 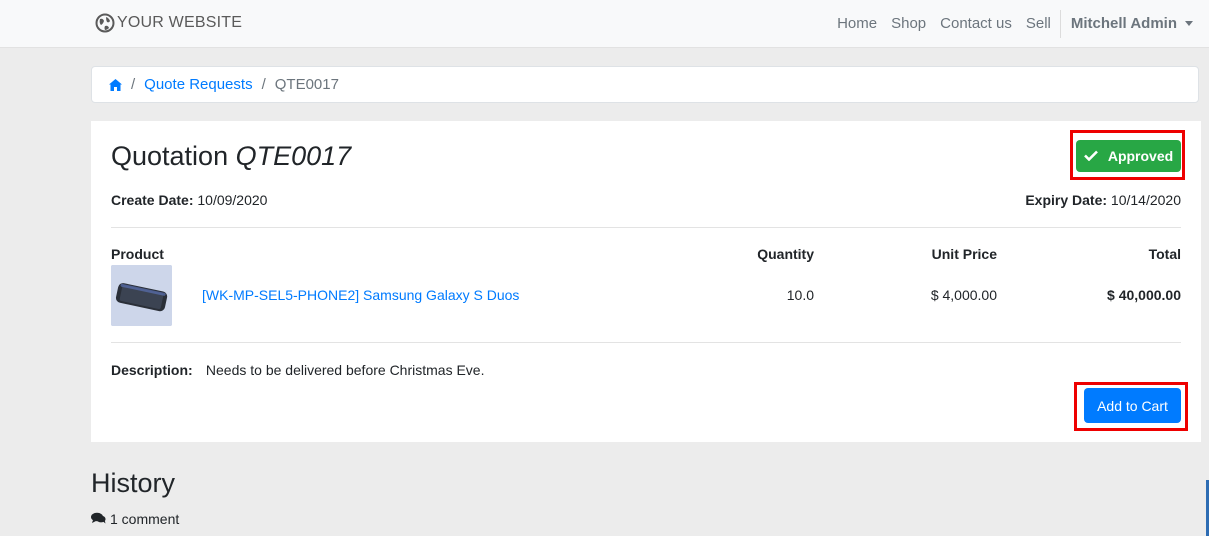 What do you see at coordinates (115, 84) in the screenshot?
I see `home-icon` at bounding box center [115, 84].